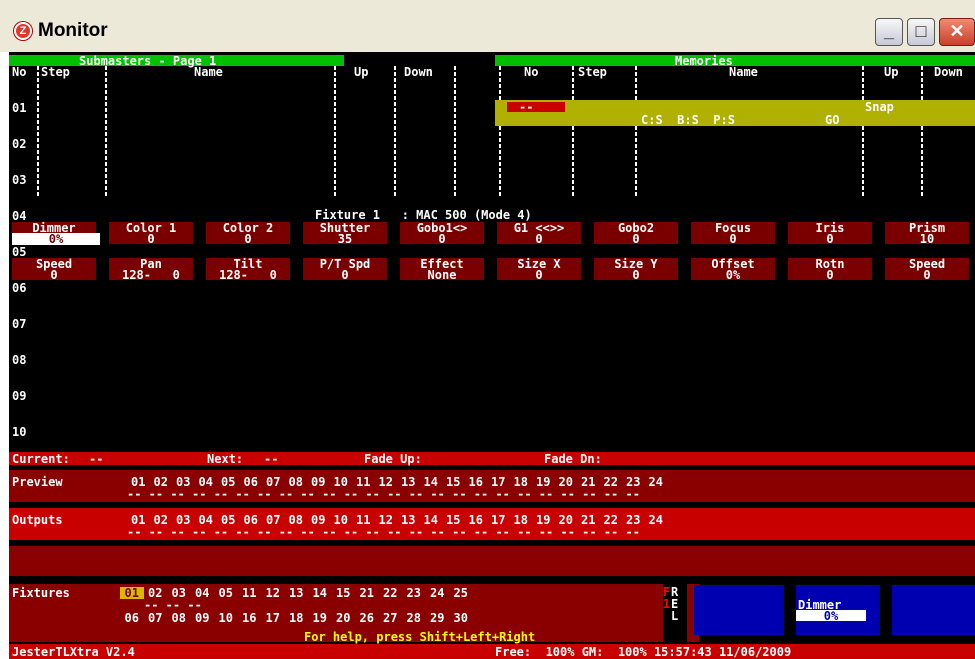 The height and width of the screenshot is (659, 975). What do you see at coordinates (41, 593) in the screenshot?
I see `fixtures-label: Fixtures` at bounding box center [41, 593].